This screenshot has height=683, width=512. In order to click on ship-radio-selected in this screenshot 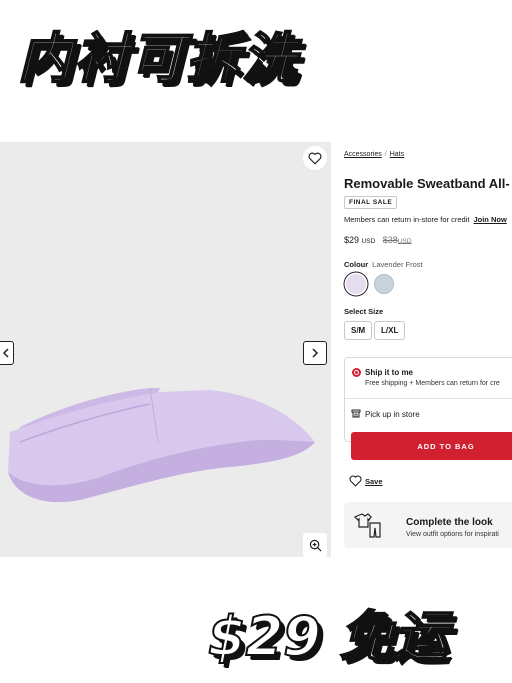, I will do `click(356, 372)`.